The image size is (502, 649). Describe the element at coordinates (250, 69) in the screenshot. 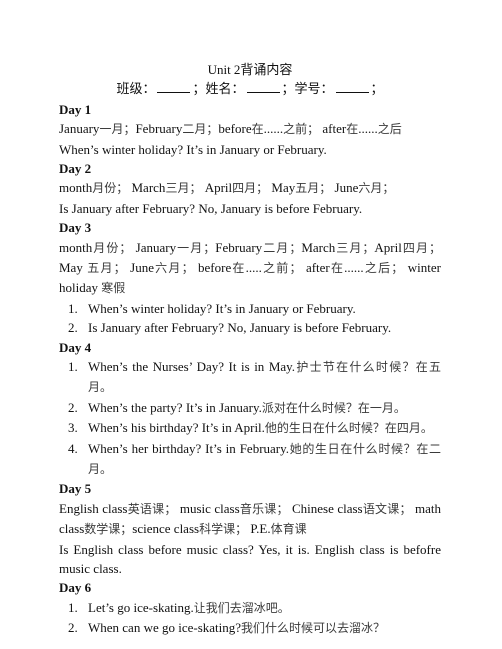

I see `document-title: Unit 2背诵内容` at that location.